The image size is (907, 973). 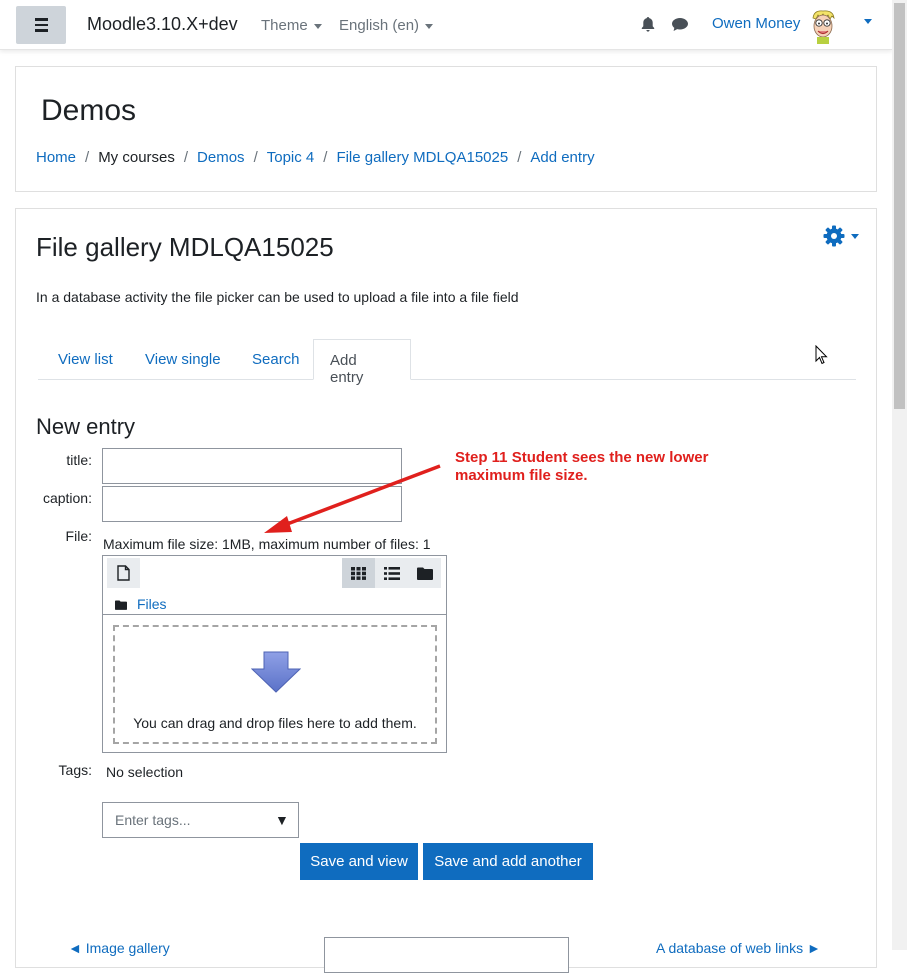 I want to click on save-and-add-another-button: Save and add another, so click(x=508, y=861).